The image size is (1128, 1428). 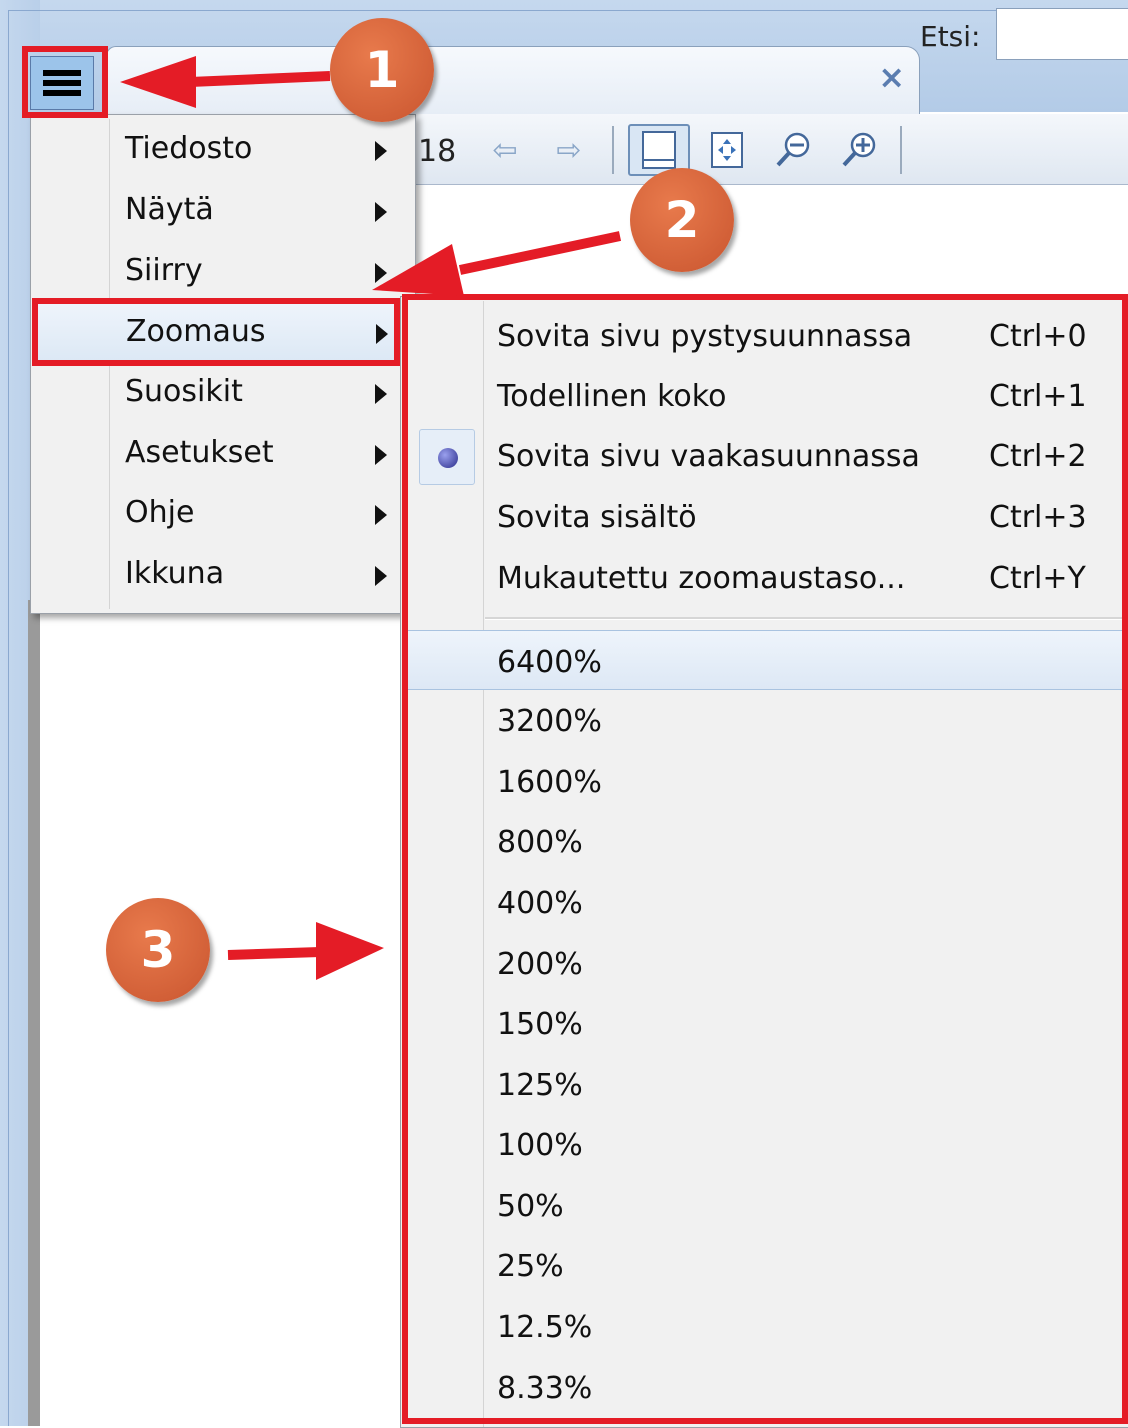 I want to click on menu-item-asetukset: Asetukset, so click(x=223, y=454).